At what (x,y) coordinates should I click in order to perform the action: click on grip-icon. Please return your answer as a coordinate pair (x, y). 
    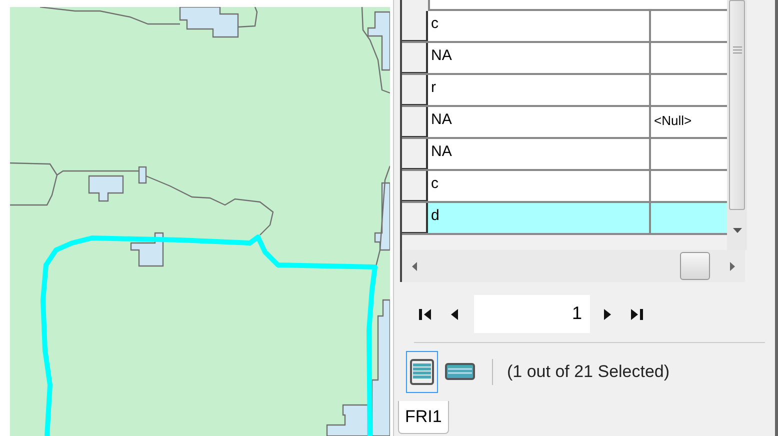
    Looking at the image, I should click on (737, 50).